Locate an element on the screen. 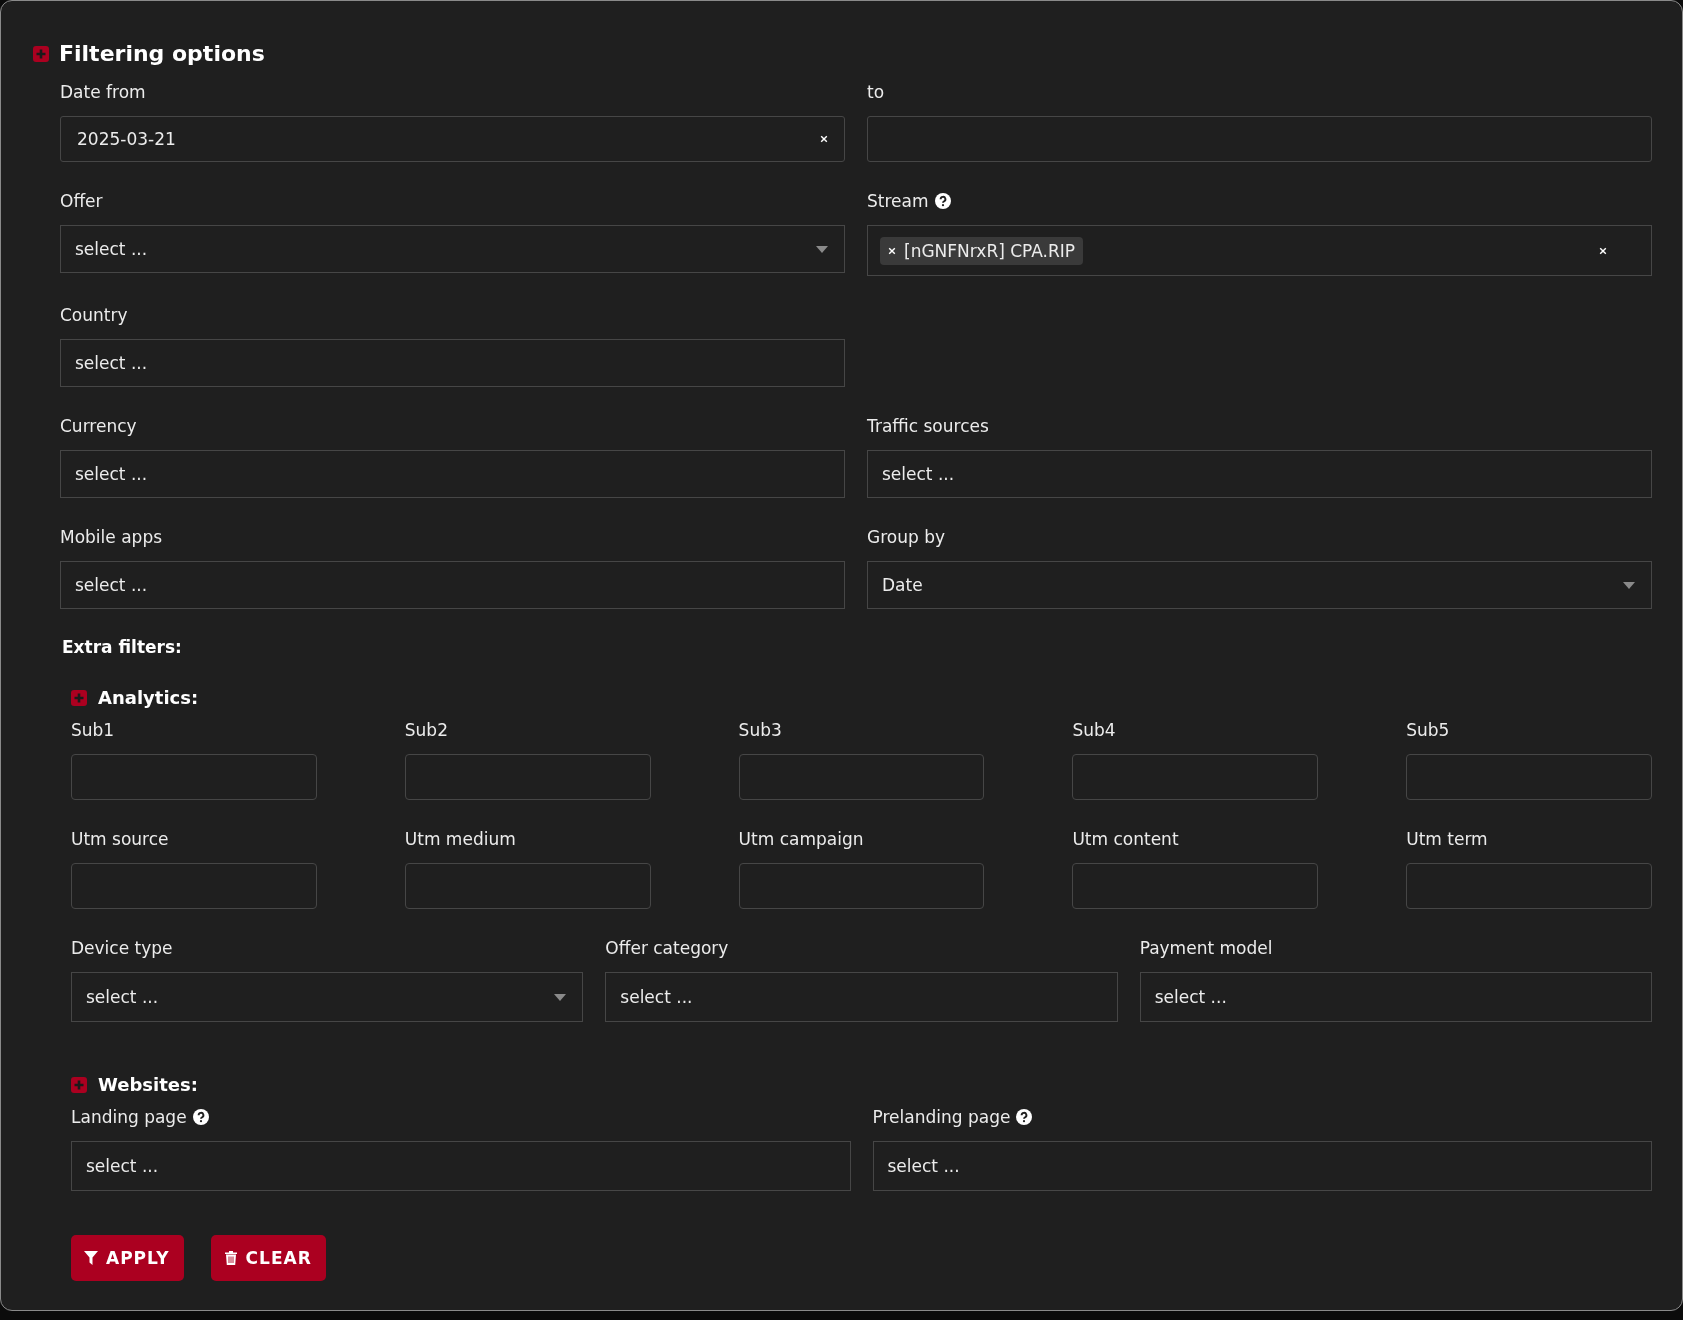 The width and height of the screenshot is (1683, 1320). field-label: Country is located at coordinates (94, 315).